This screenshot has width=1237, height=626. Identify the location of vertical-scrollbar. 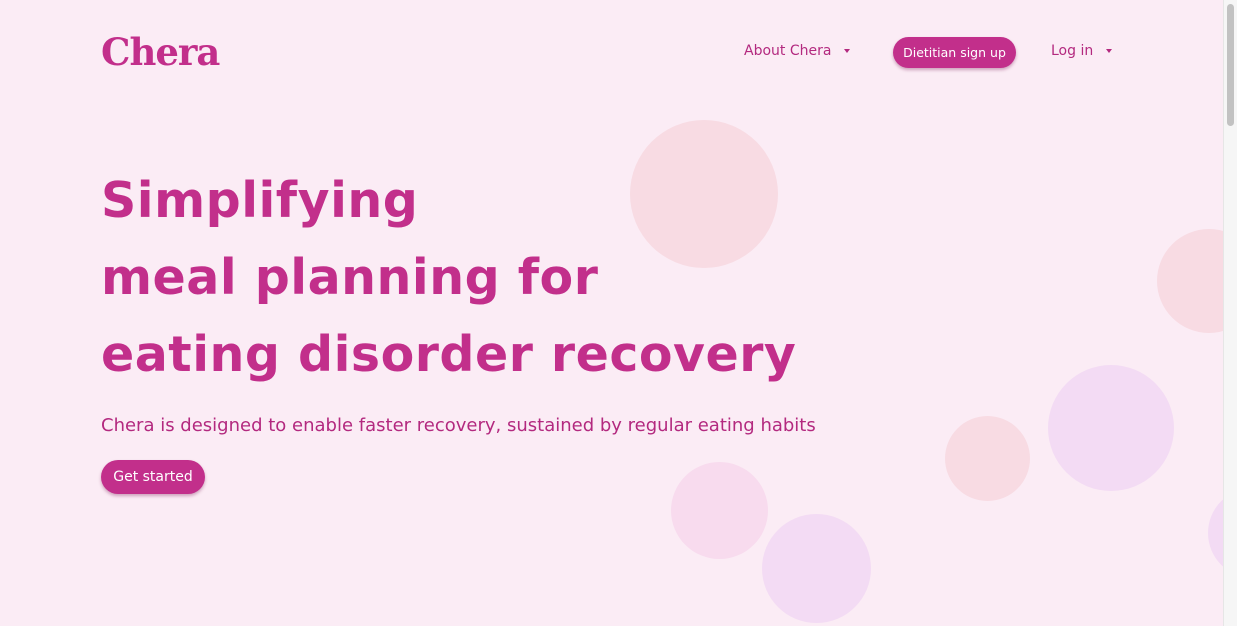
(1230, 313).